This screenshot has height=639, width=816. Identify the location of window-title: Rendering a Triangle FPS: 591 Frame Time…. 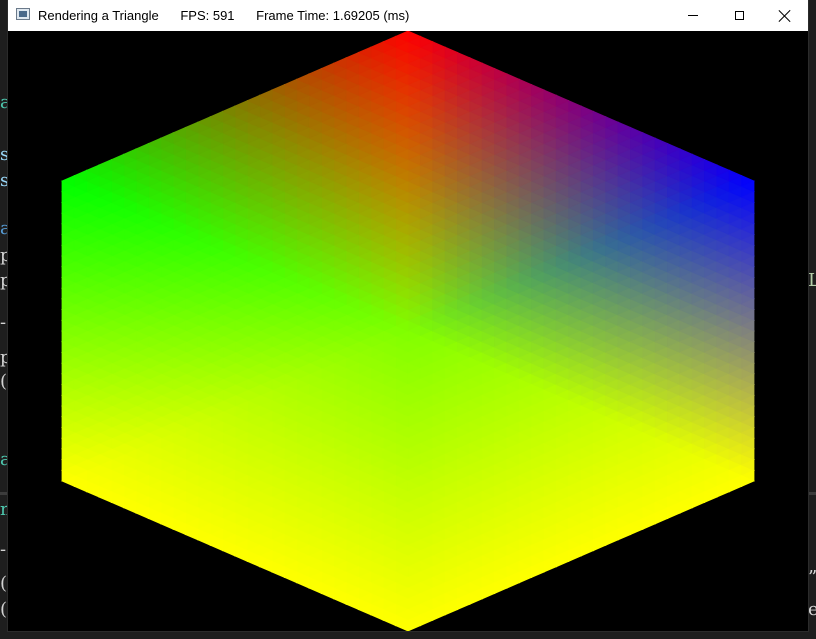
(232, 15).